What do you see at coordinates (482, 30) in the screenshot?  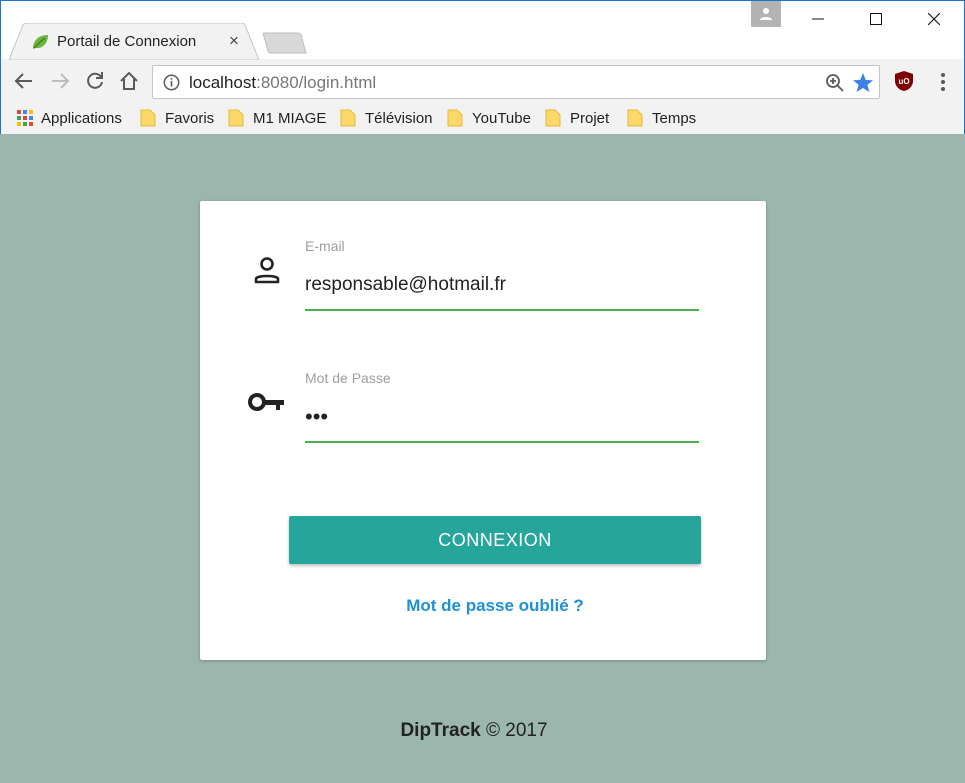 I see `title-bar: Portail de Connexion ×` at bounding box center [482, 30].